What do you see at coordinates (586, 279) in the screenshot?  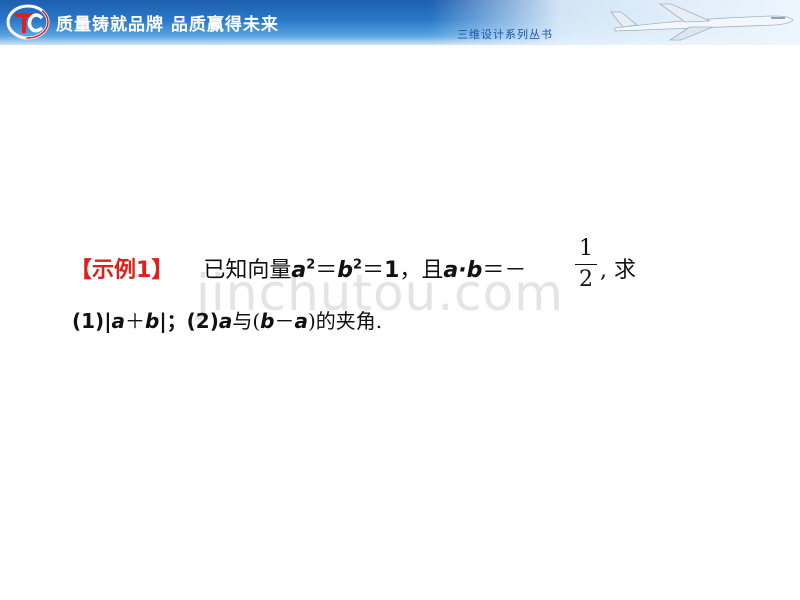 I see `fraction-denominator: 2` at bounding box center [586, 279].